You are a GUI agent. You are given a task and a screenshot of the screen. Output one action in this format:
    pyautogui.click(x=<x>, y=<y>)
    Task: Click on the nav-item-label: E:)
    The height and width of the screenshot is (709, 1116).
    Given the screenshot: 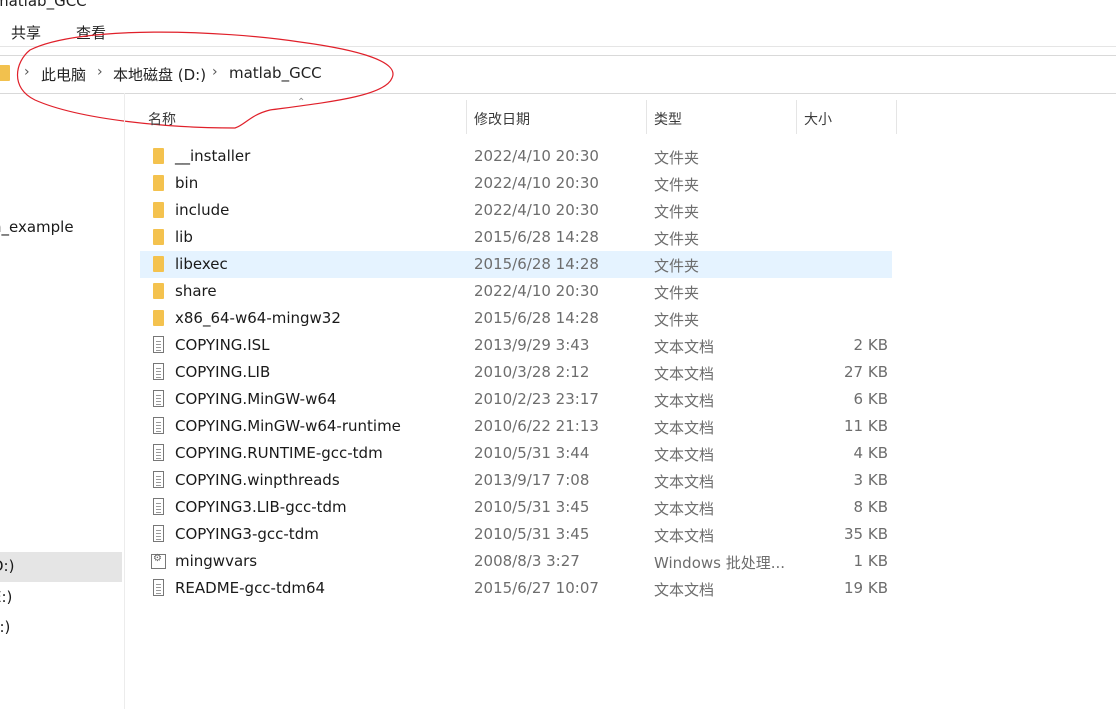 What is the action you would take?
    pyautogui.click(x=6, y=597)
    